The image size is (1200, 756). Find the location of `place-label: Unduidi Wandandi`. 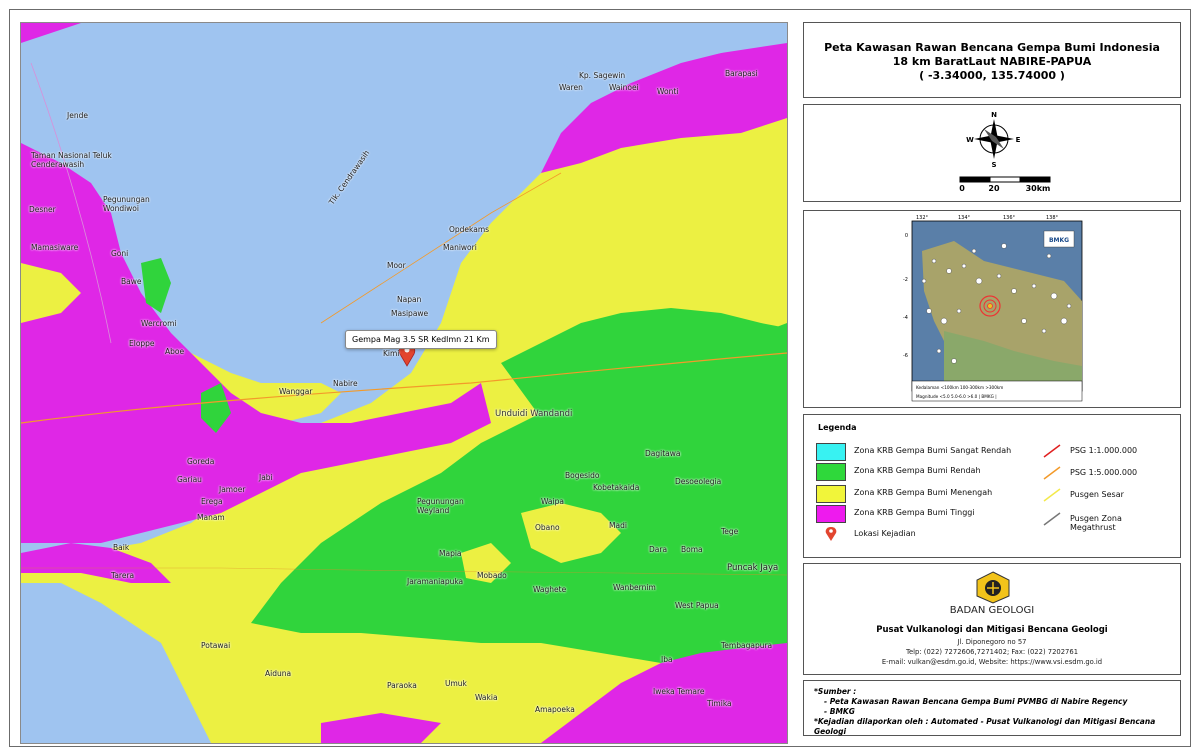

place-label: Unduidi Wandandi is located at coordinates (534, 414).